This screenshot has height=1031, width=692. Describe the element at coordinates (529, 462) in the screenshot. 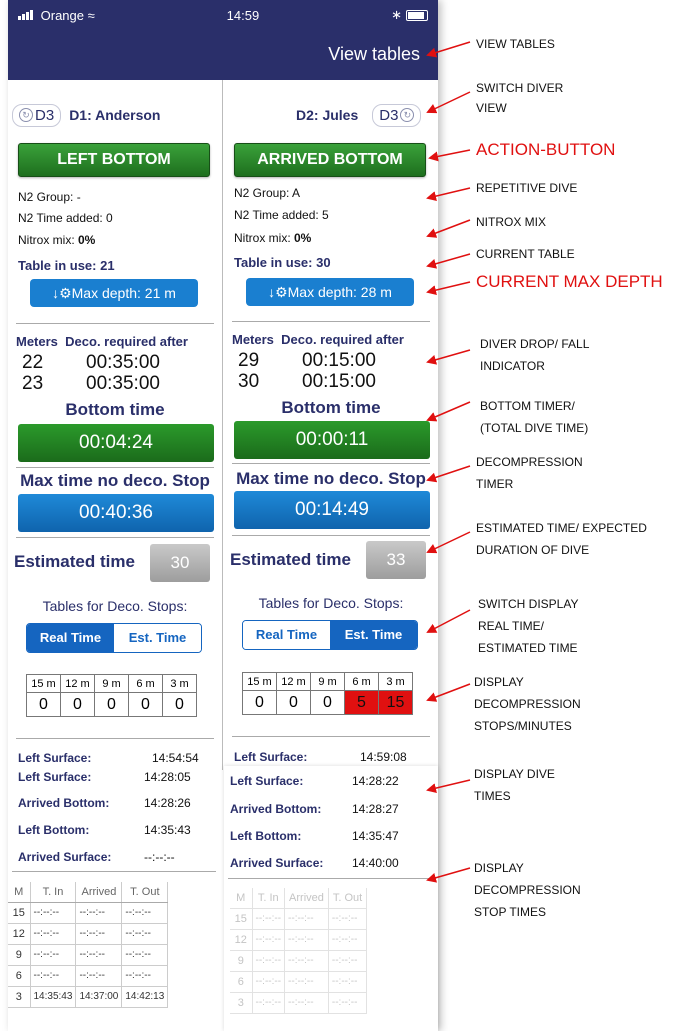

I see `annotation-deco-1: DECOMPRESSION` at that location.